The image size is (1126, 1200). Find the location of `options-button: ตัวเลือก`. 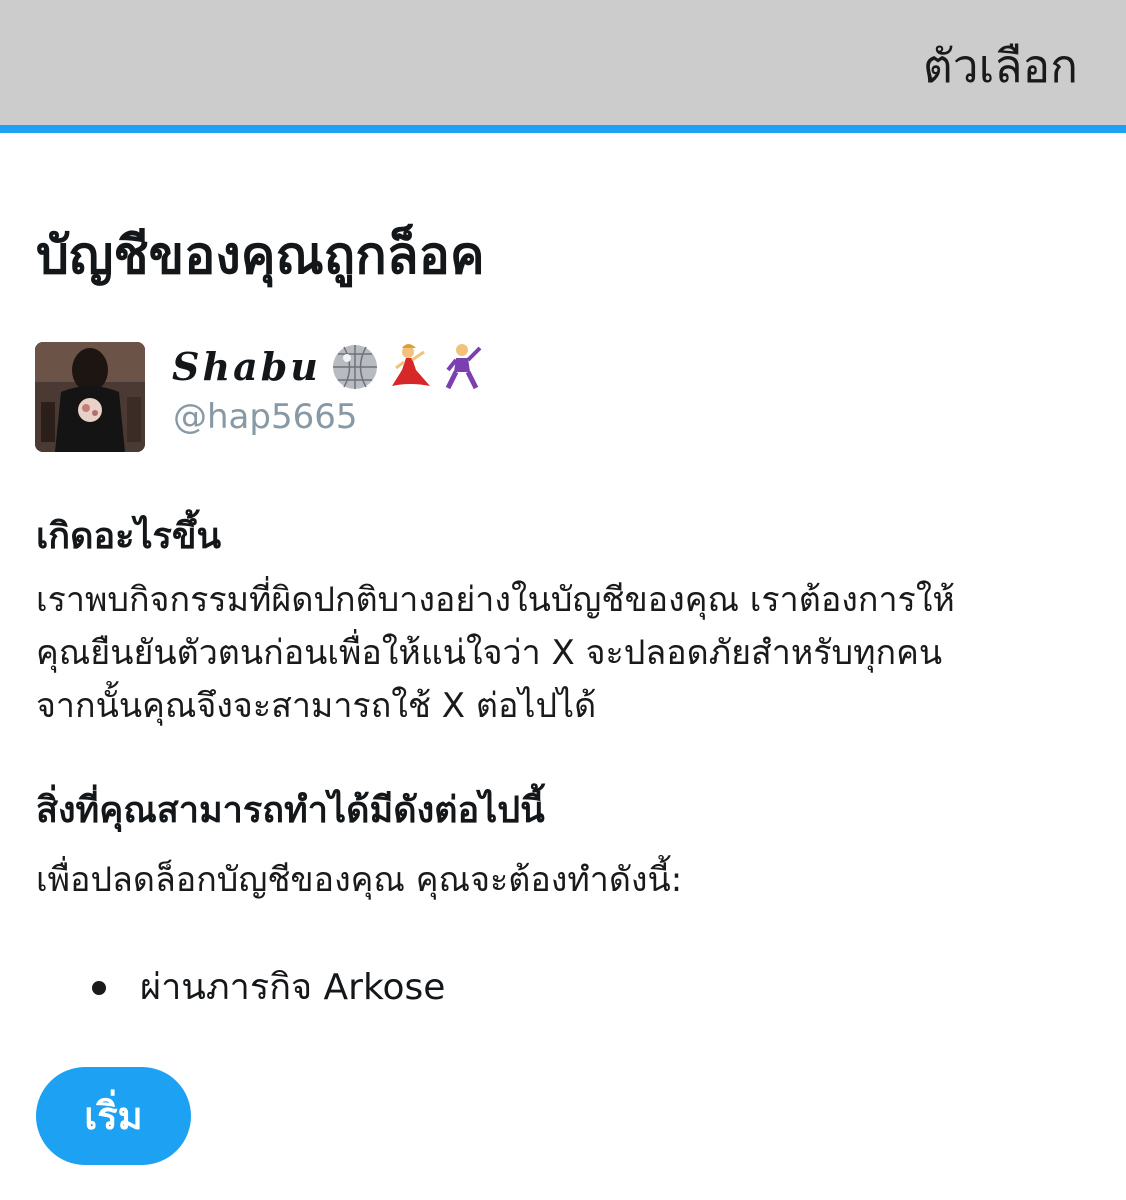

options-button: ตัวเลือก is located at coordinates (1000, 66).